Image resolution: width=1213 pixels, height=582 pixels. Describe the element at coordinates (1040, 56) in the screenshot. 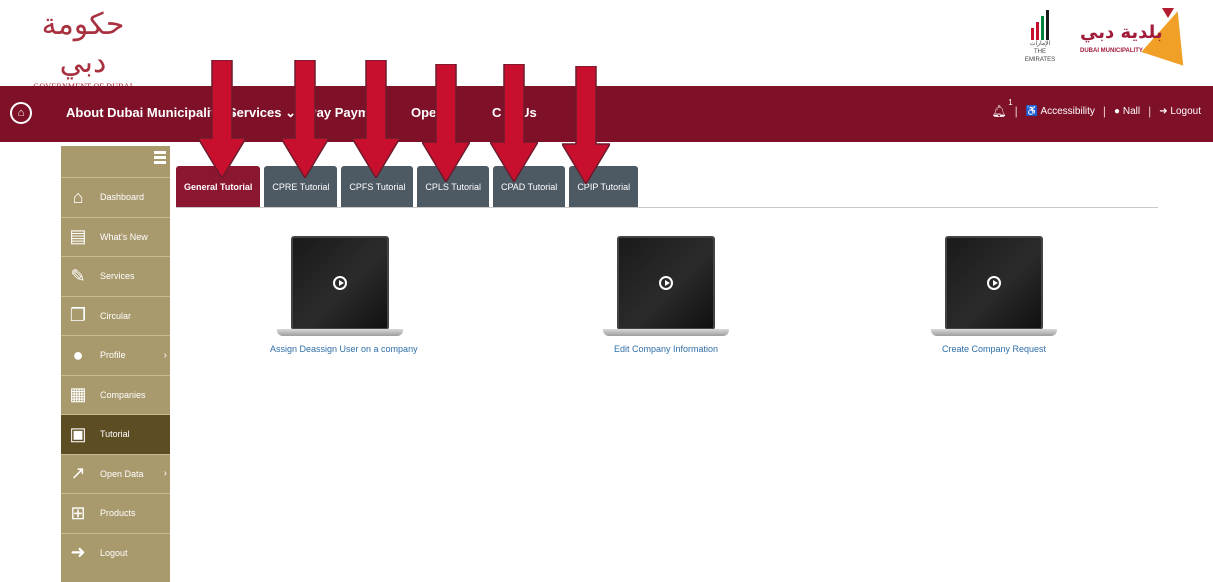

I see `uae-logo-text-en: THE EMIRATES` at that location.